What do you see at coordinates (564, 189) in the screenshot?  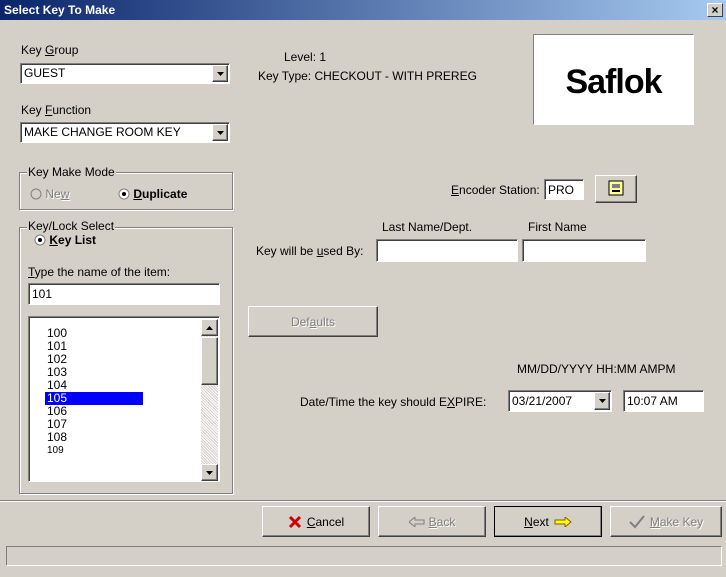 I see `encoder-station-input: PRO` at bounding box center [564, 189].